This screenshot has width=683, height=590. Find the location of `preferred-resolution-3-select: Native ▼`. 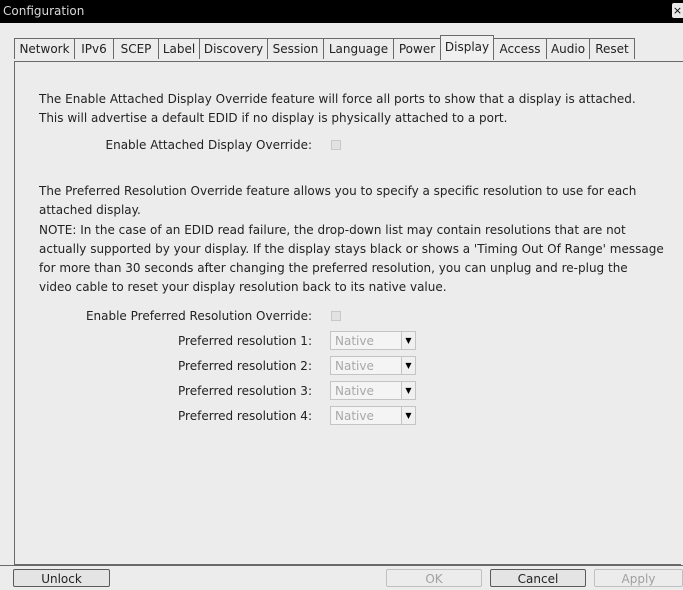

preferred-resolution-3-select: Native ▼ is located at coordinates (373, 390).